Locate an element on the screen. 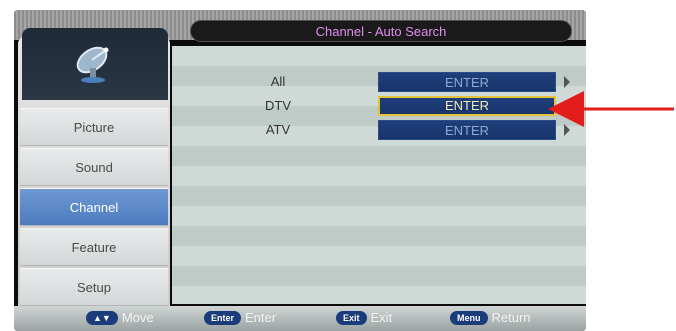 The image size is (676, 331). move-hint-label: Move is located at coordinates (137, 317).